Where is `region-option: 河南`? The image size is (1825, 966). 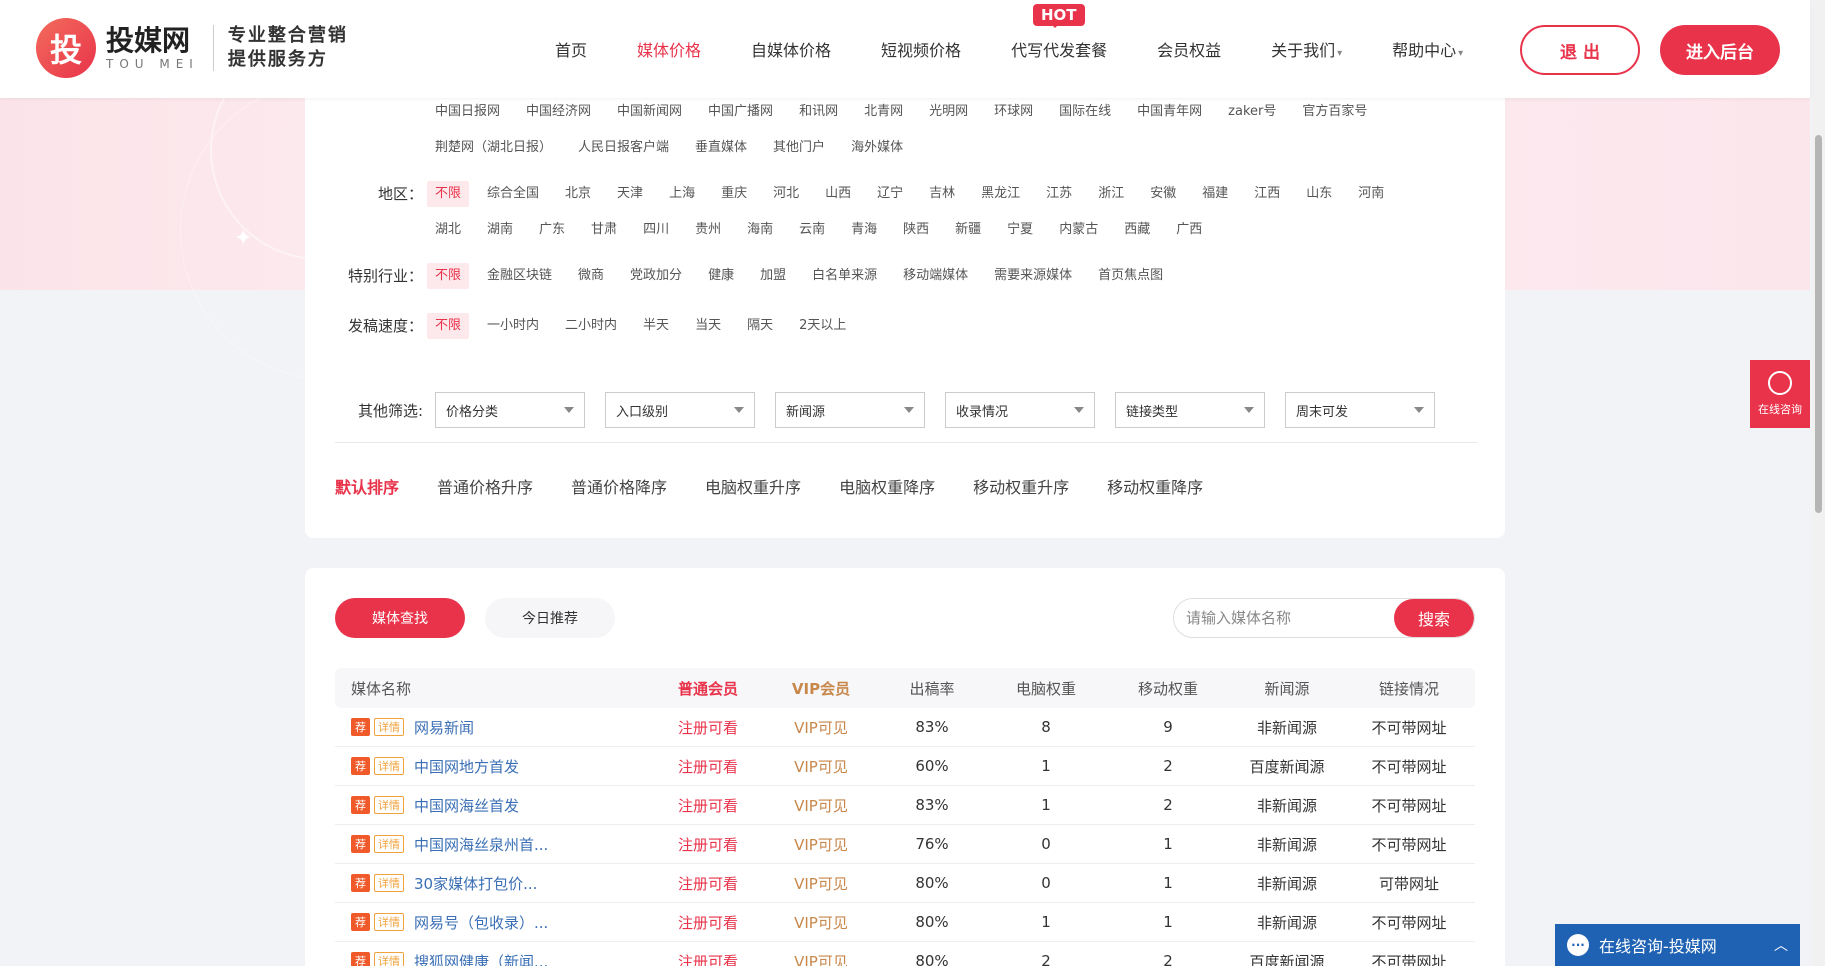 region-option: 河南 is located at coordinates (1371, 194).